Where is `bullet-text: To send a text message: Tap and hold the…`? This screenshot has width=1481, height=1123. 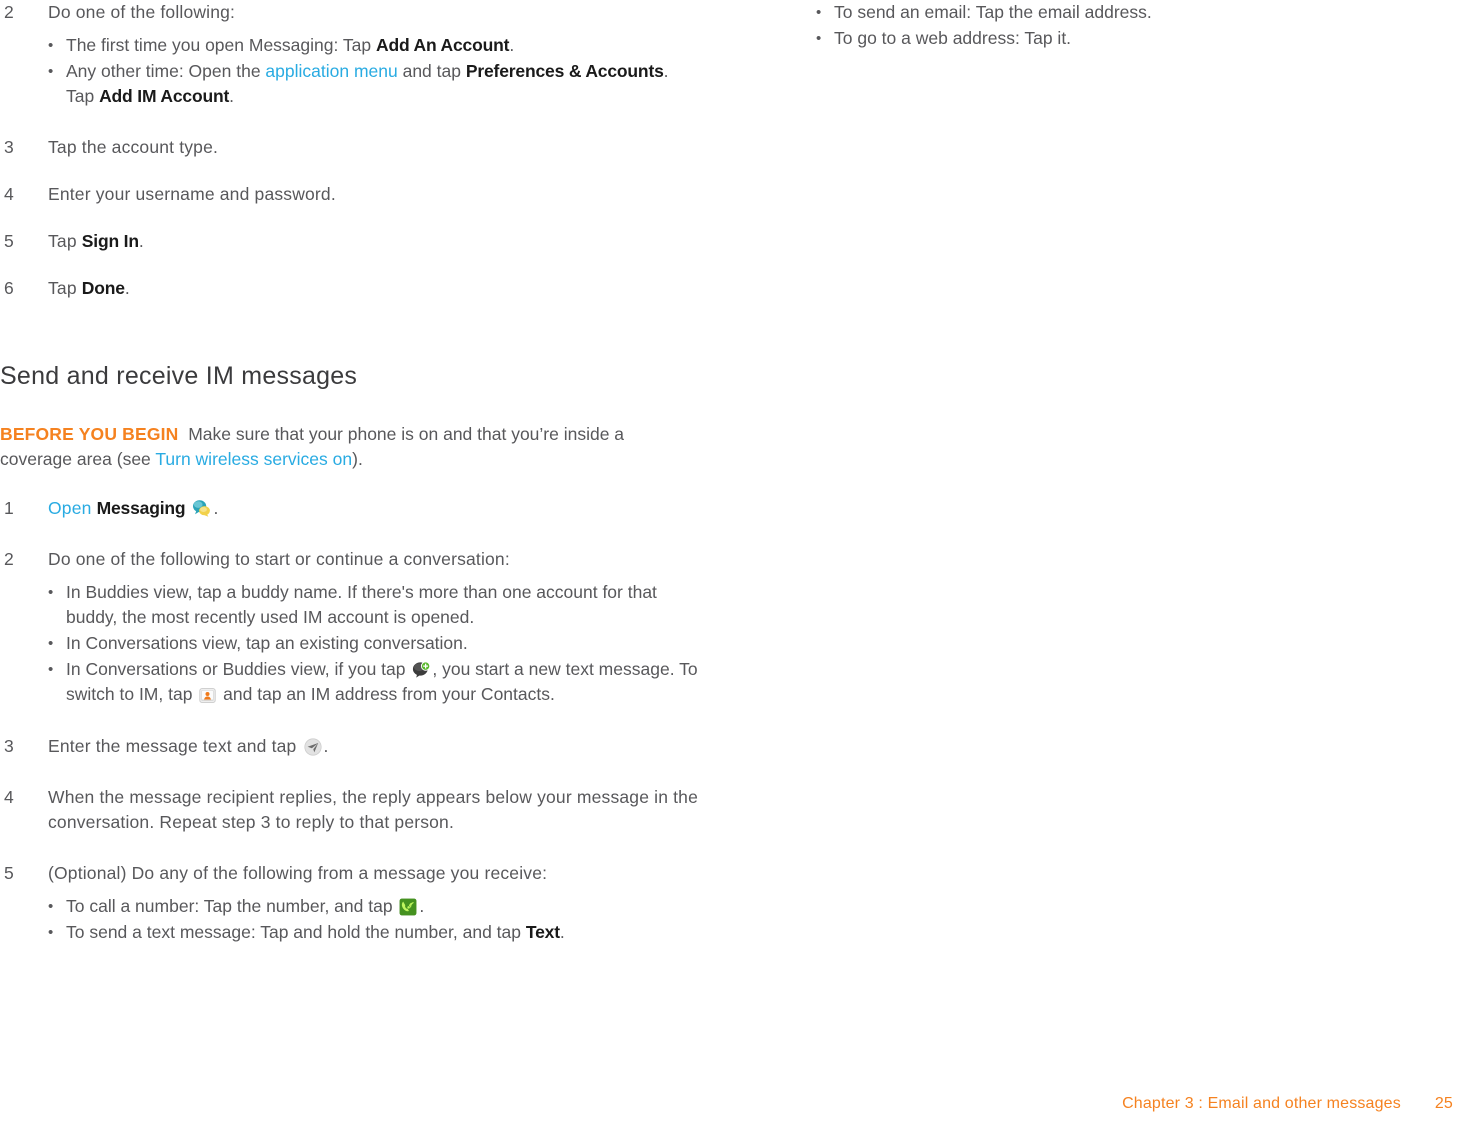
bullet-text: To send a text message: Tap and hold the… is located at coordinates (315, 932).